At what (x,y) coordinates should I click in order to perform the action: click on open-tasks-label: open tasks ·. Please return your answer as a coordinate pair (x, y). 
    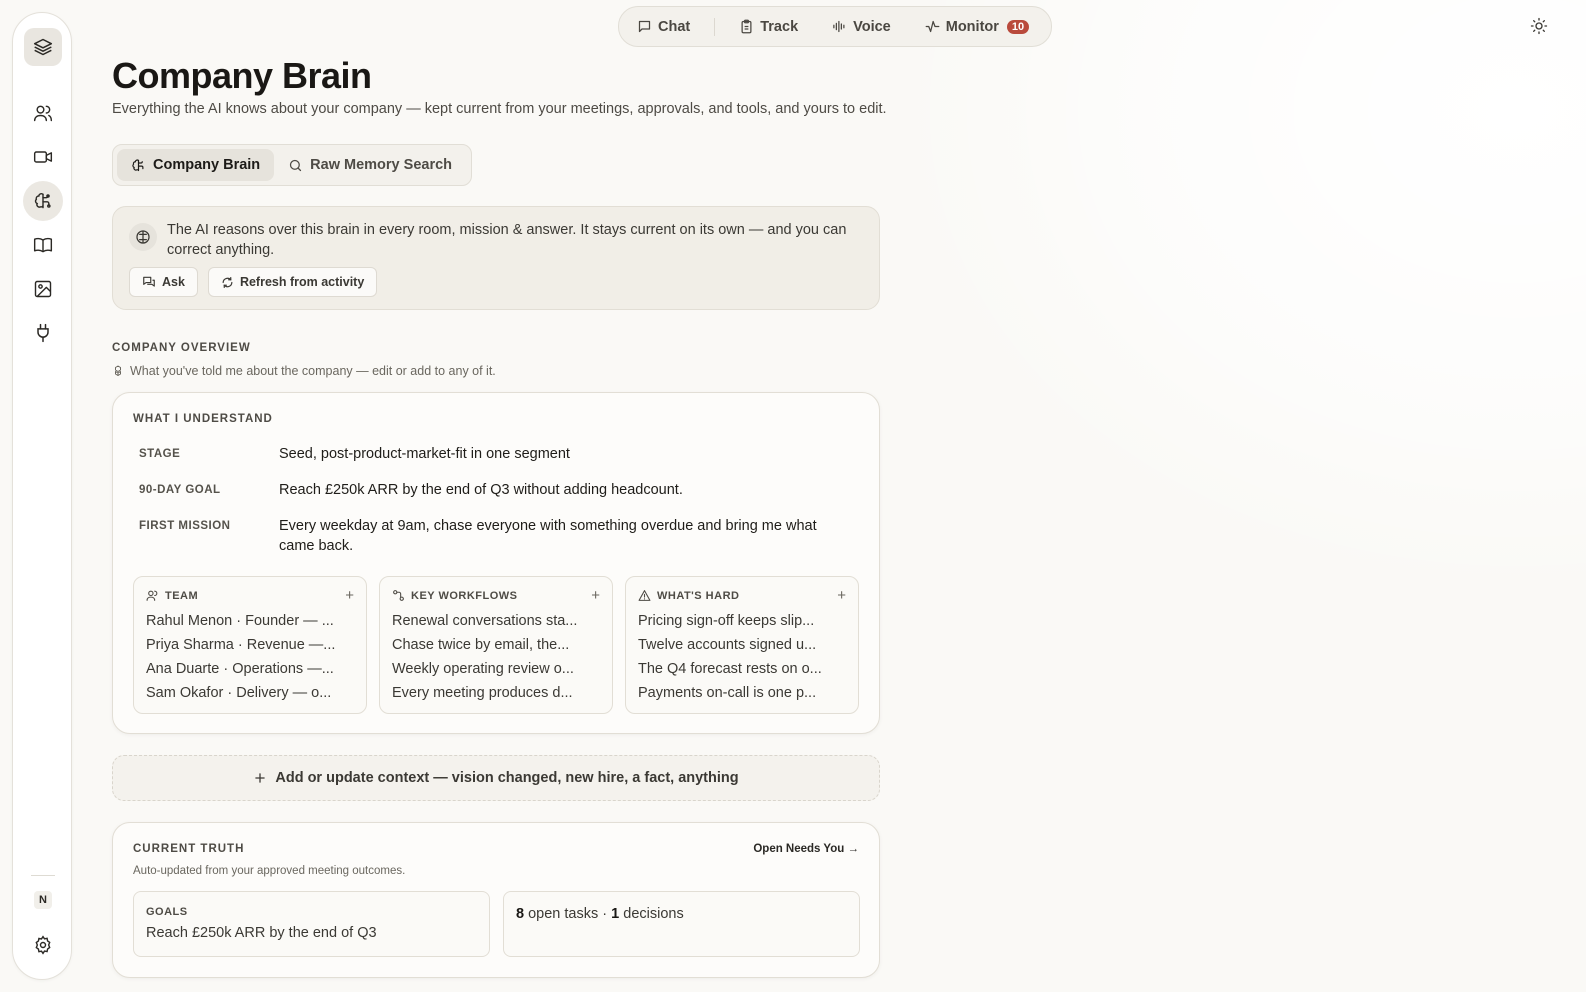
    Looking at the image, I should click on (568, 914).